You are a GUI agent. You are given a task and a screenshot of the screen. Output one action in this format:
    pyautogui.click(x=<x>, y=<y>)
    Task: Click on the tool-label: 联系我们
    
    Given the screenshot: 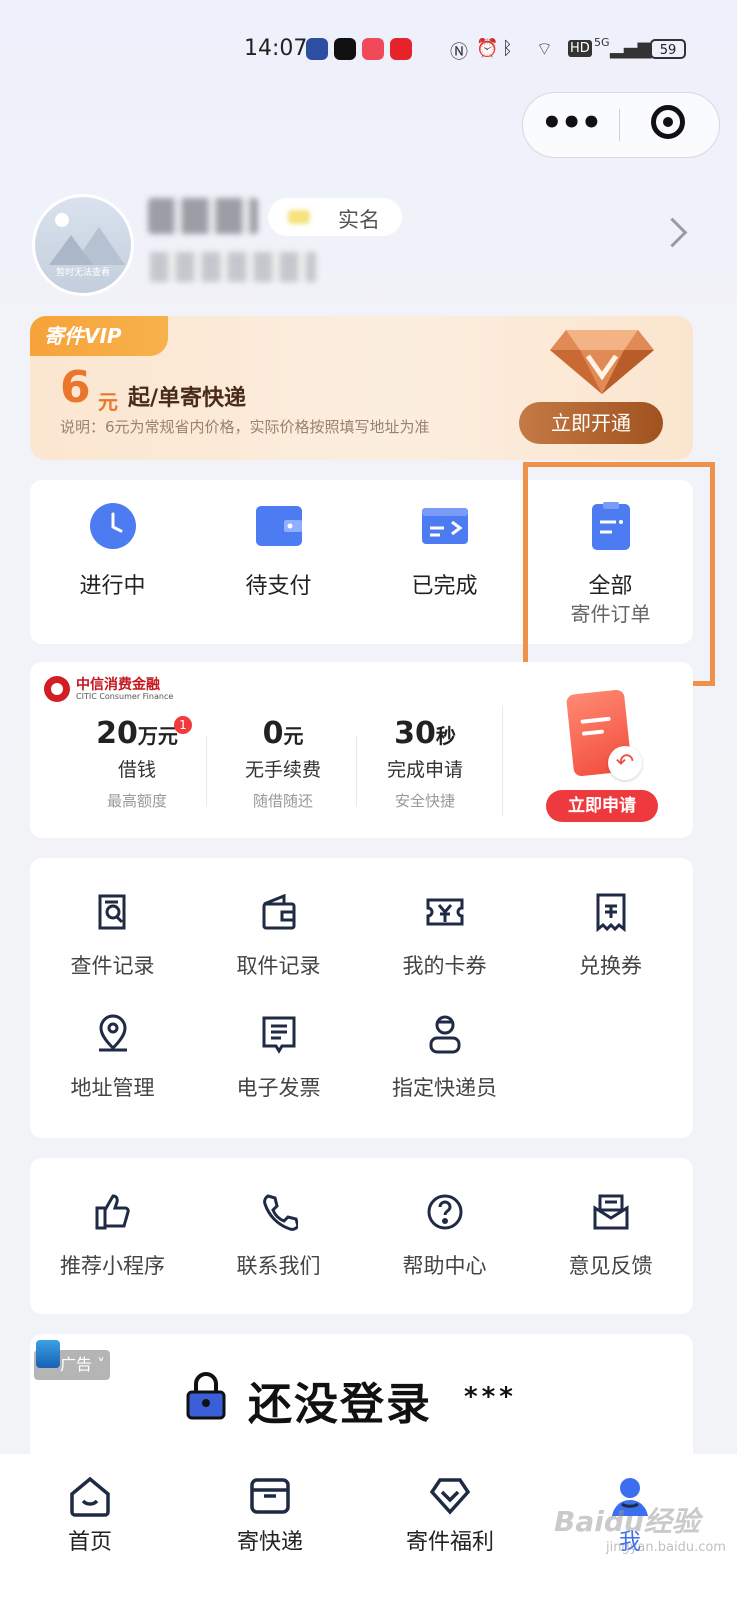 What is the action you would take?
    pyautogui.click(x=278, y=1266)
    